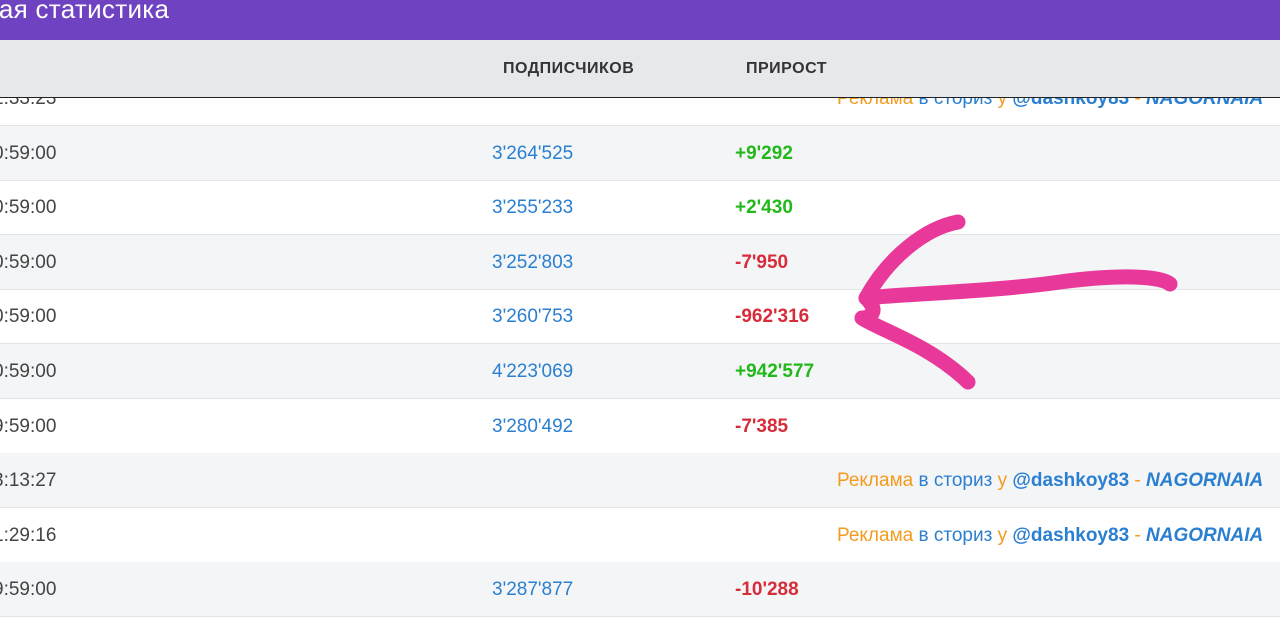  Describe the element at coordinates (762, 426) in the screenshot. I see `row-growth: -7'385` at that location.